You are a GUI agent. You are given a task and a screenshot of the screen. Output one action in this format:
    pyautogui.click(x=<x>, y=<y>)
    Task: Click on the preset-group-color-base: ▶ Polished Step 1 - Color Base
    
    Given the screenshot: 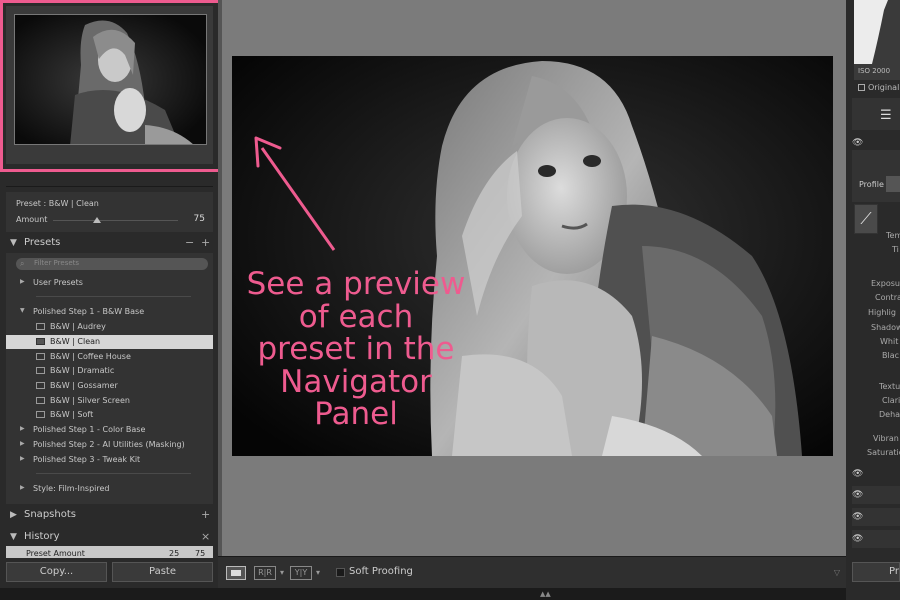 What is the action you would take?
    pyautogui.click(x=109, y=430)
    